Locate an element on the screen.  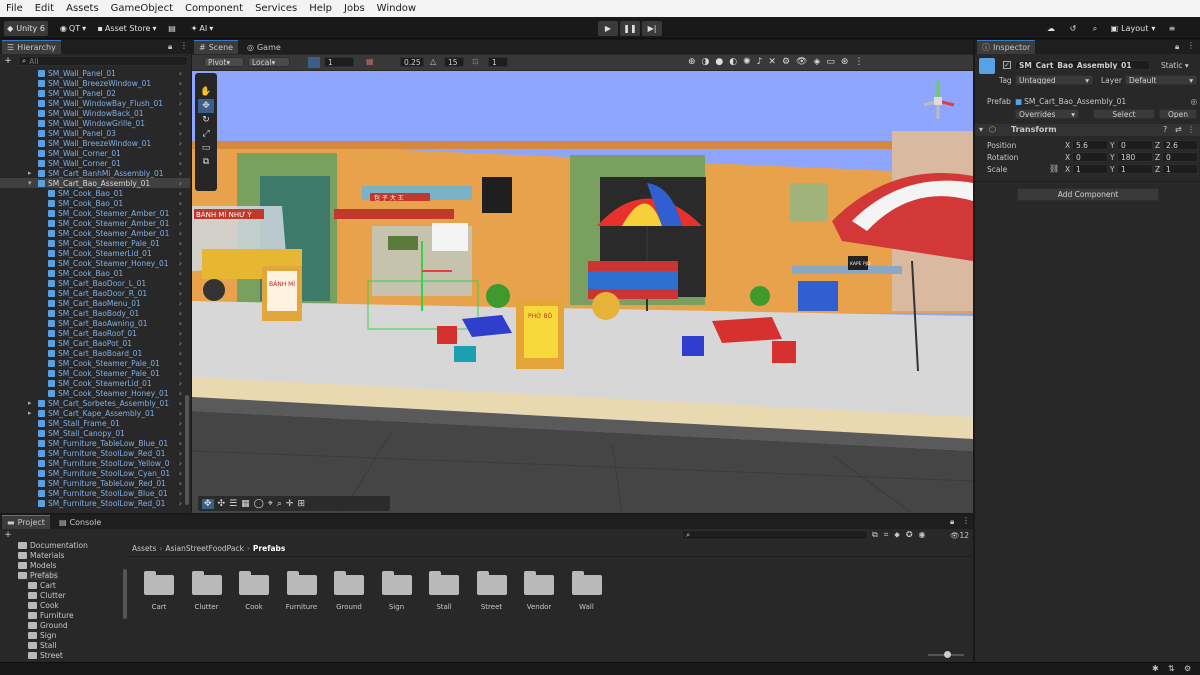
tab-console: ▤ Console is located at coordinates (80, 522).